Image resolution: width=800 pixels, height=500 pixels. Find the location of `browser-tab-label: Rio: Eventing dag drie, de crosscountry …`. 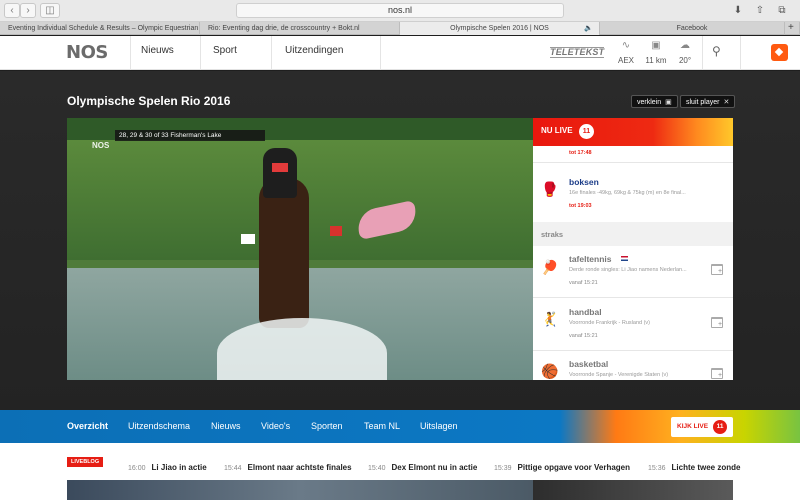

browser-tab-label: Rio: Eventing dag drie, de crosscountry … is located at coordinates (284, 28).